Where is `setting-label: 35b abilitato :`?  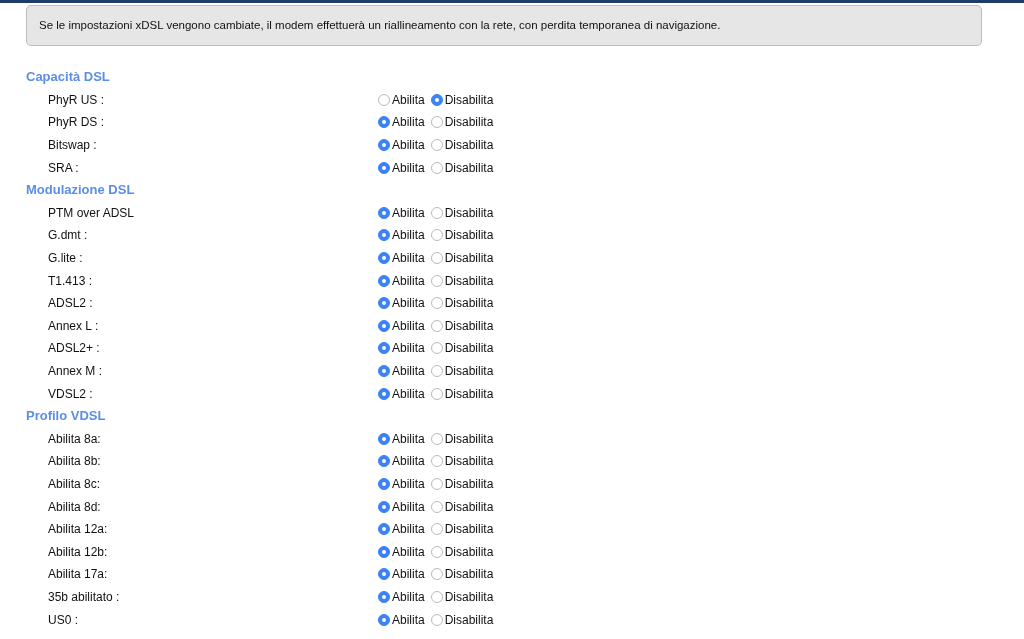 setting-label: 35b abilitato : is located at coordinates (84, 596).